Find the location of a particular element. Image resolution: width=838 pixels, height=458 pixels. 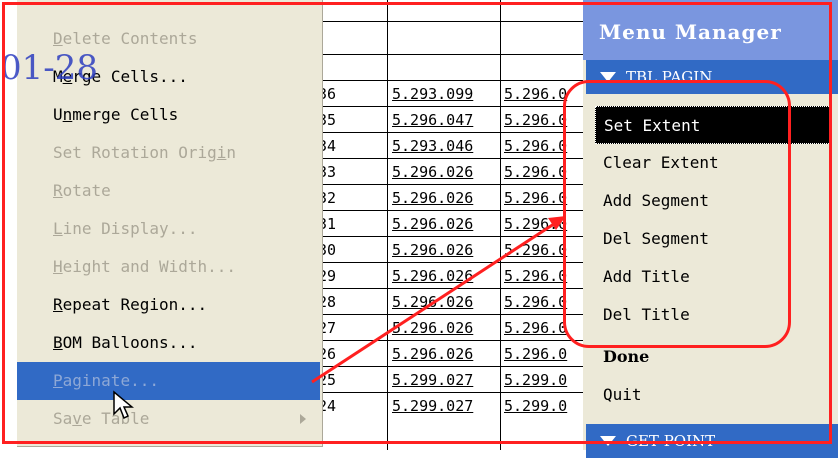

table-cell: 27 is located at coordinates (327, 328).